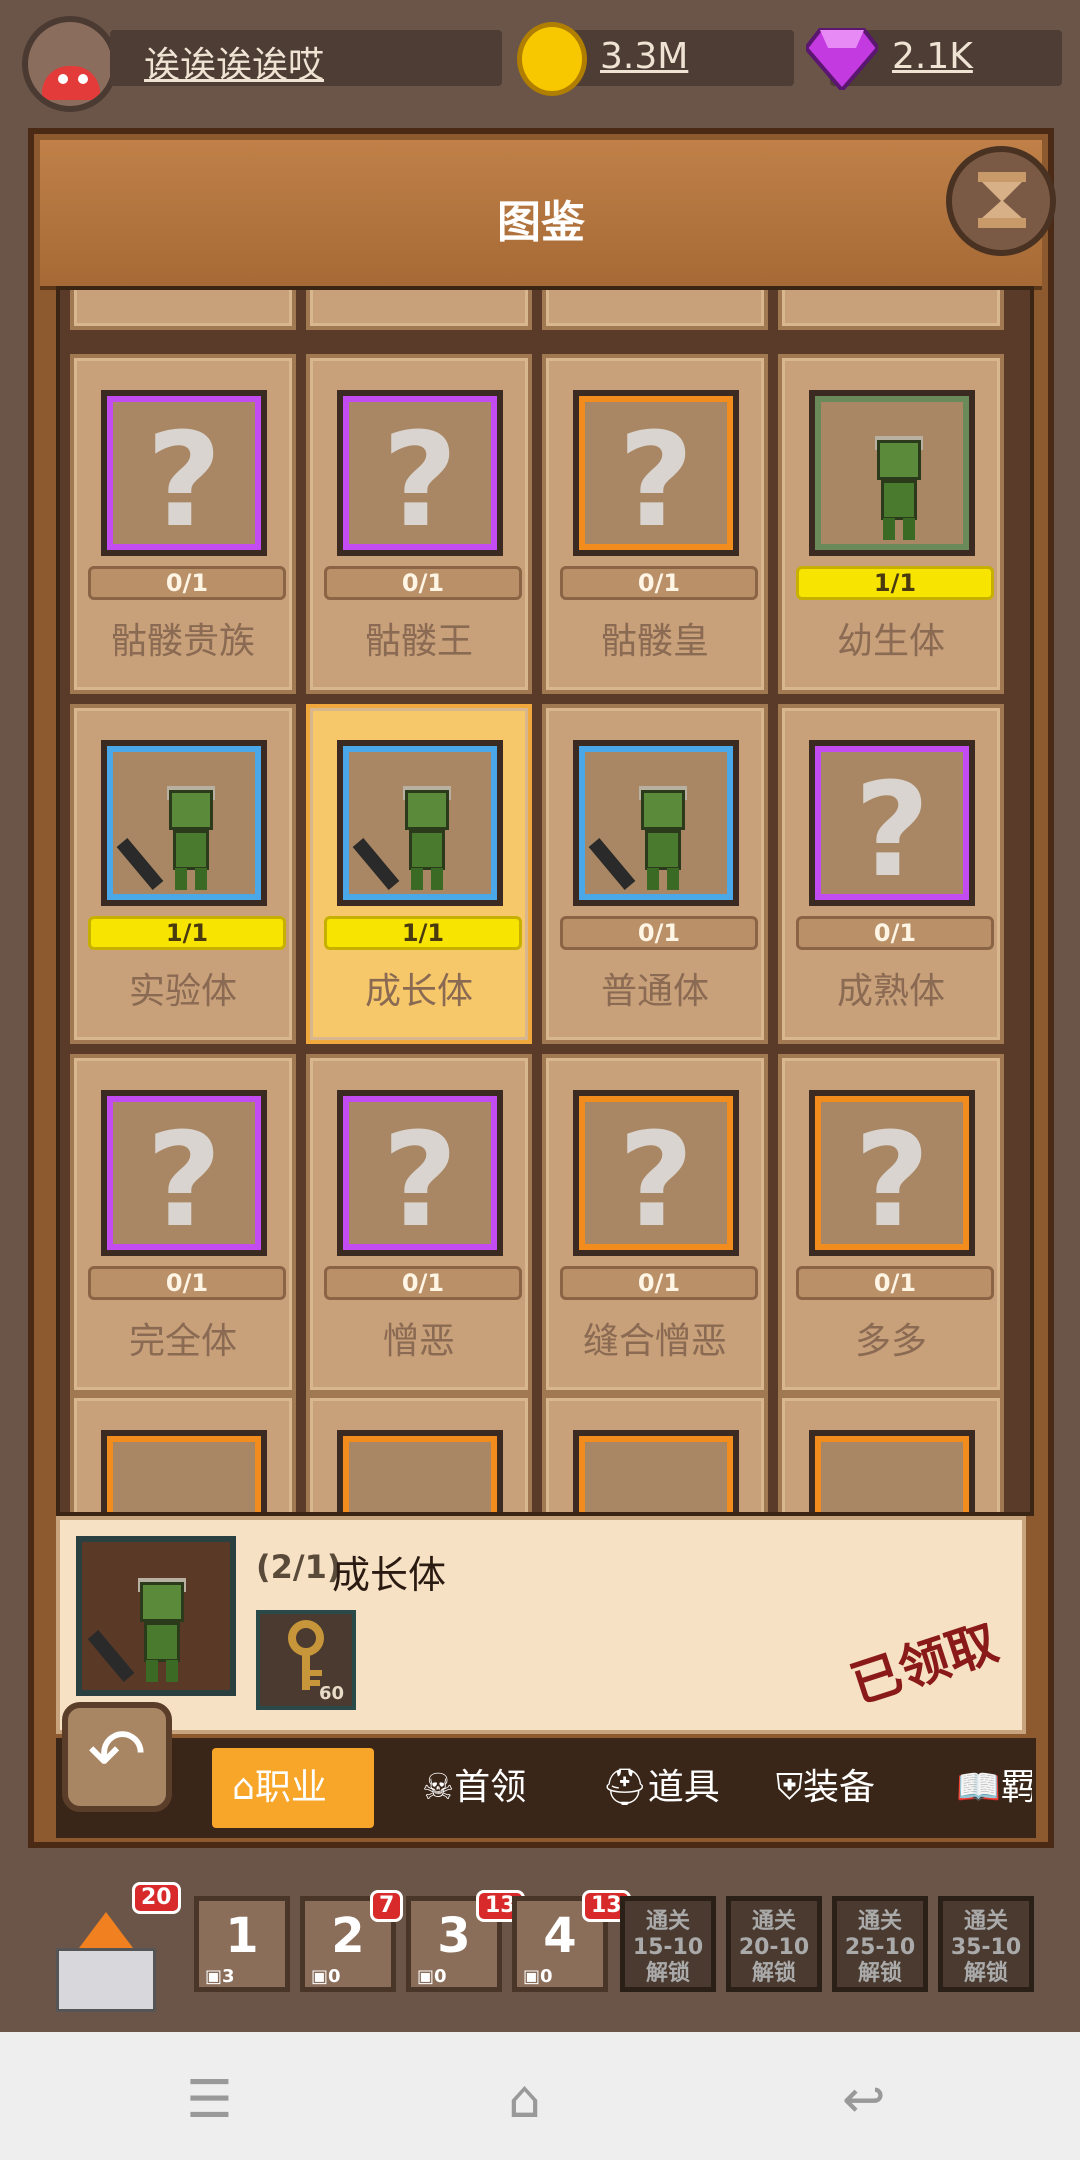 The image size is (1080, 2160). What do you see at coordinates (426, 1976) in the screenshot?
I see `chest-icon: ▣` at bounding box center [426, 1976].